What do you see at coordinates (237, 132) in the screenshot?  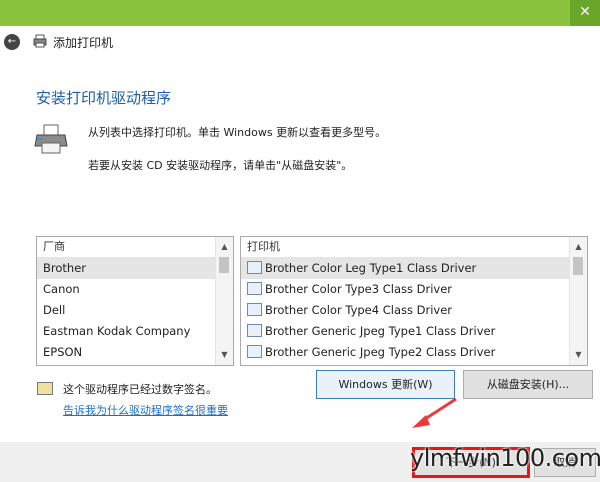 I see `description-line-1: 从列表中选择打印机。单击 Windows 更新以查看更多型号。` at bounding box center [237, 132].